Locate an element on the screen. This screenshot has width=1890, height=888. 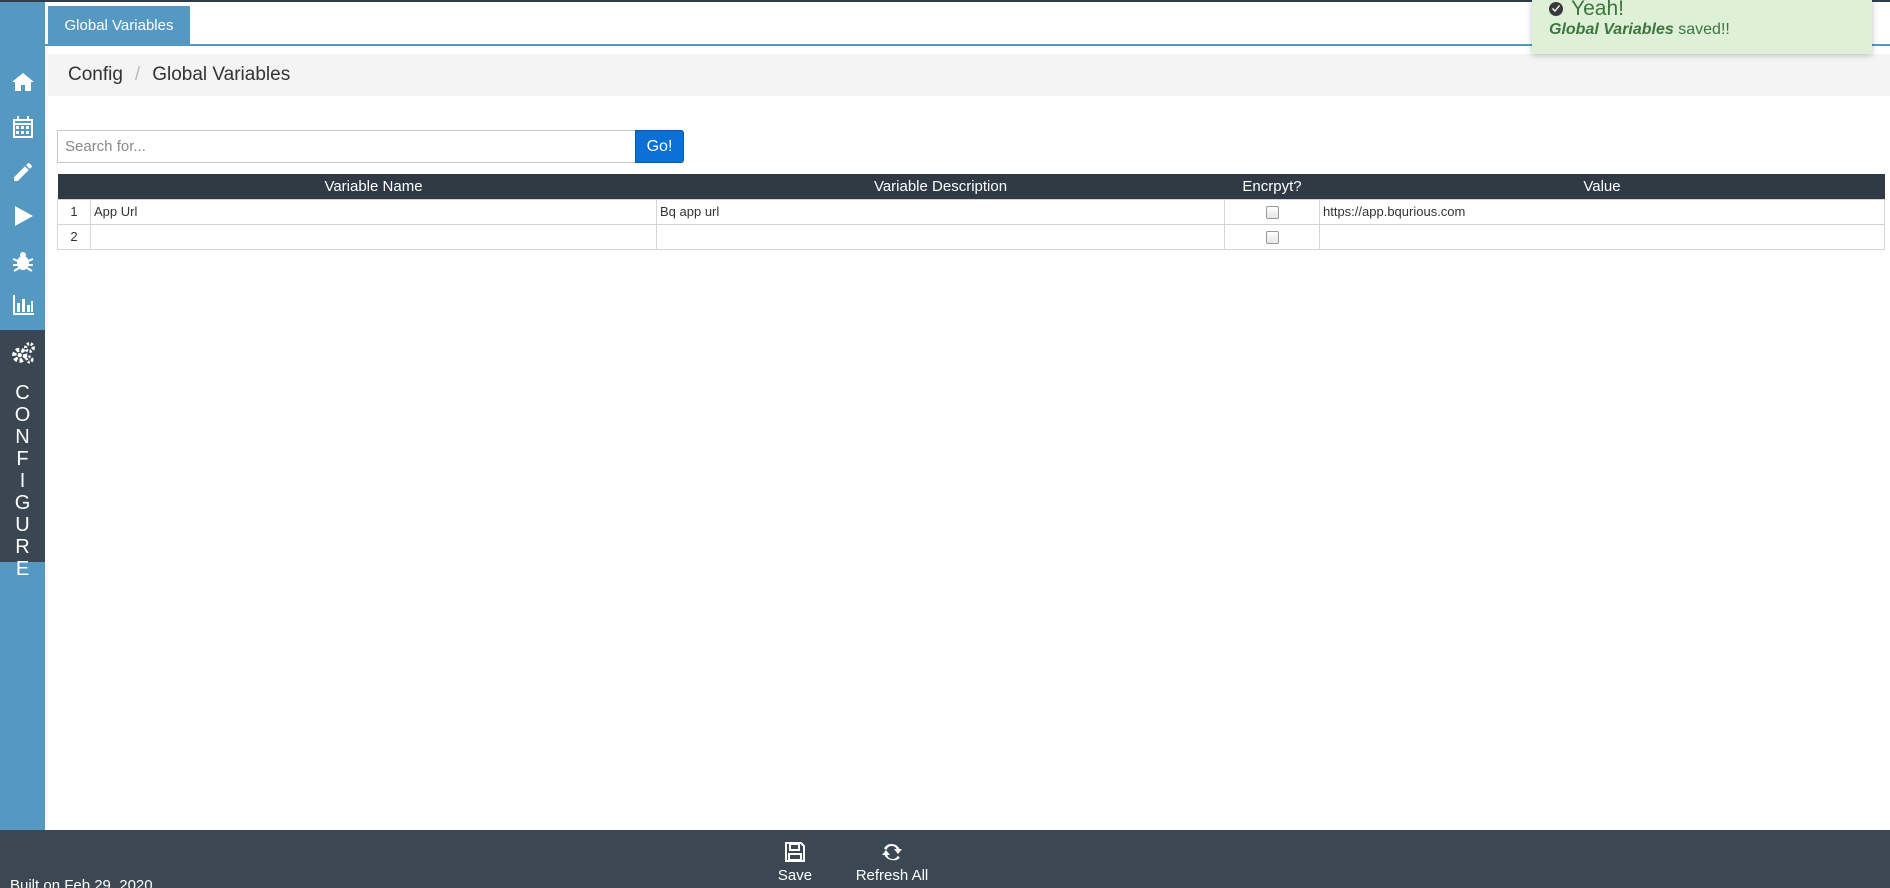
configure-label: CONFIGURE is located at coordinates (22, 481).